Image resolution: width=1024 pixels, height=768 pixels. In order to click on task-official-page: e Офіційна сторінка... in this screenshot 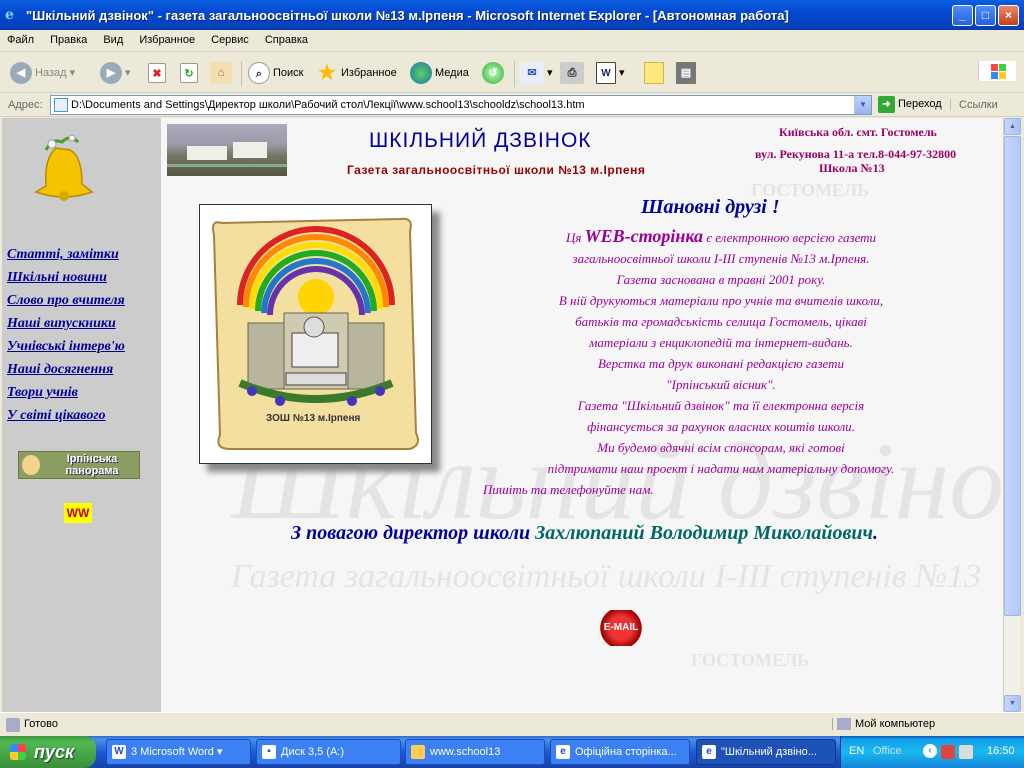, I will do `click(620, 752)`.